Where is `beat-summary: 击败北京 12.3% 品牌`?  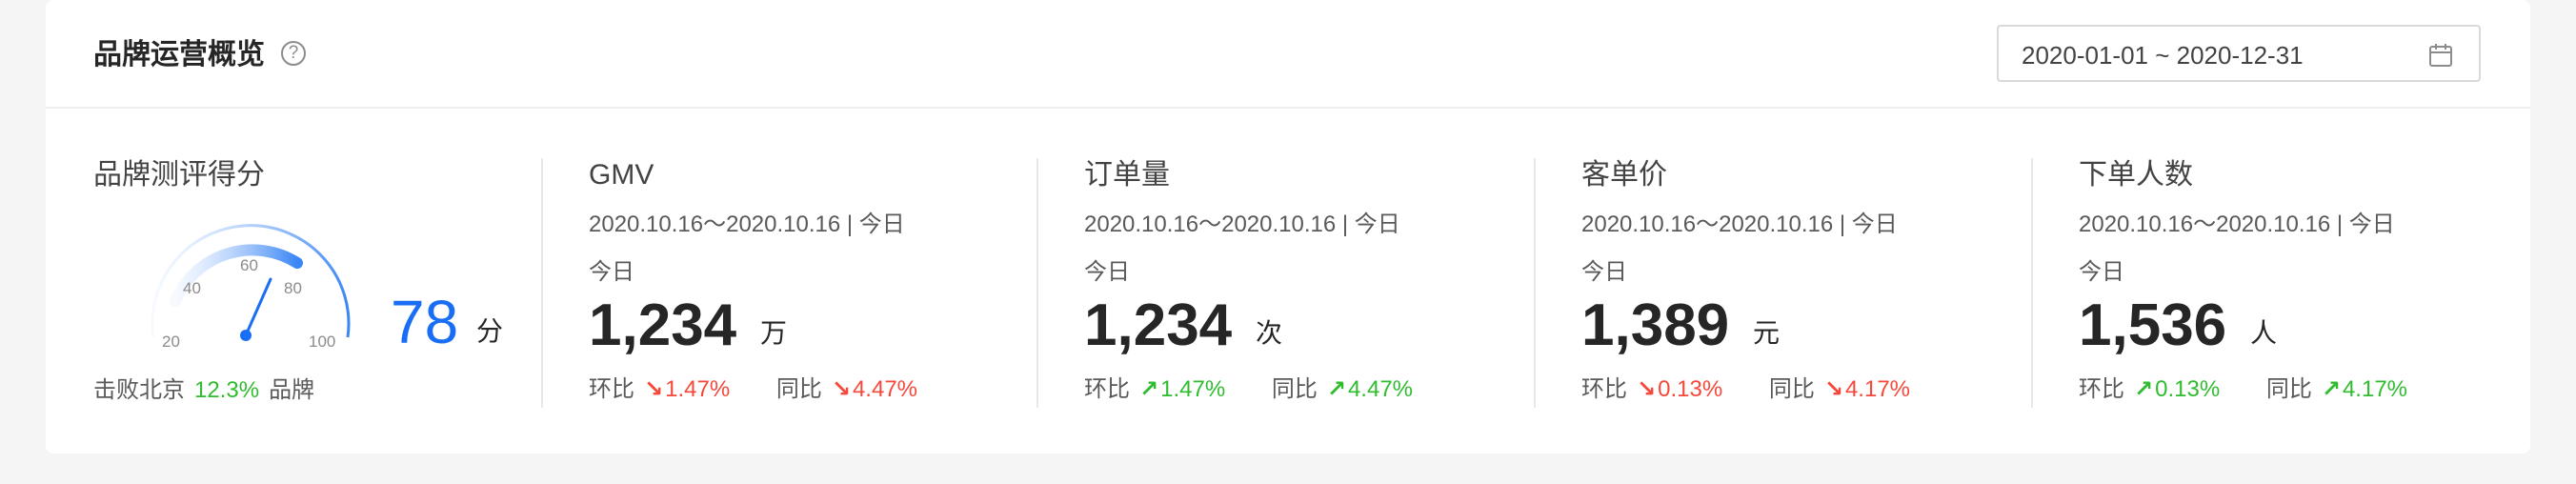
beat-summary: 击败北京 12.3% 品牌 is located at coordinates (204, 390).